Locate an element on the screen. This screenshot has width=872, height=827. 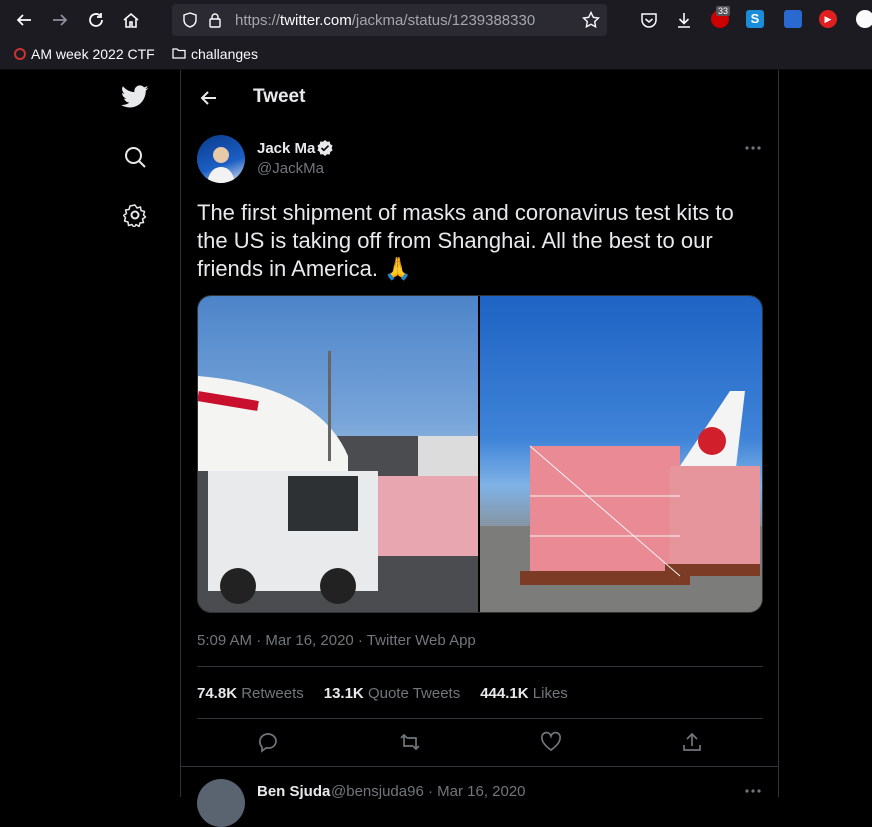
twitter-logo-icon is located at coordinates (135, 97).